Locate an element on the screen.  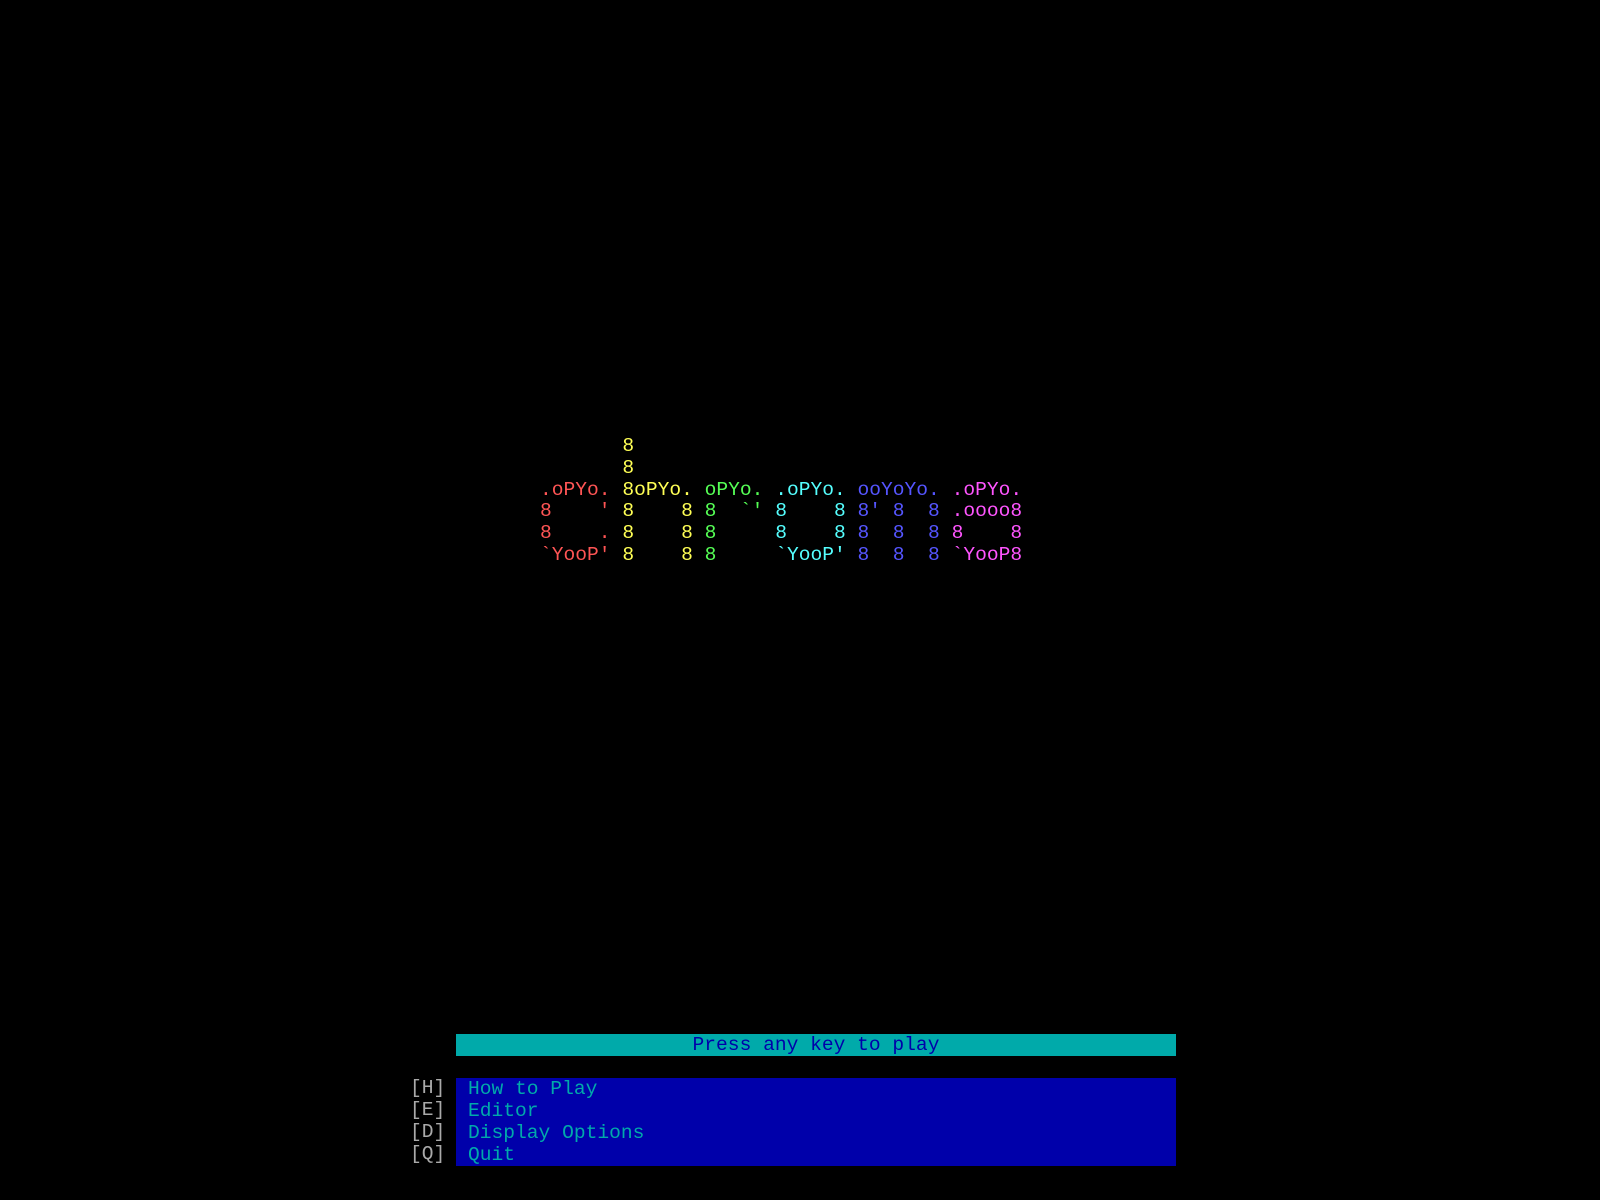
menu-shortcut-keys: [H] [E] [D] [Q] is located at coordinates (430, 1121).